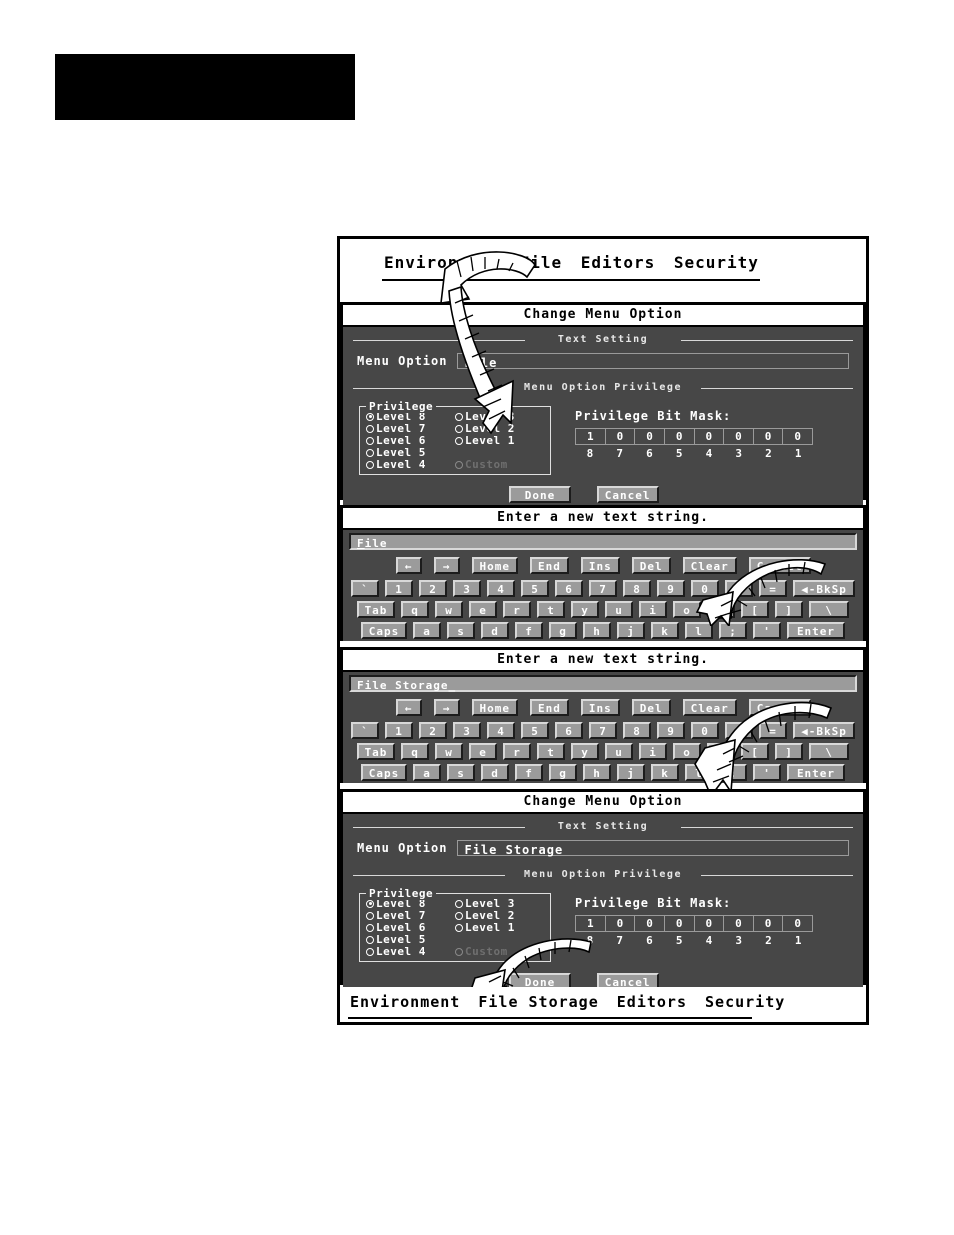 Image resolution: width=954 pixels, height=1235 pixels. I want to click on key-l: l, so click(699, 772).